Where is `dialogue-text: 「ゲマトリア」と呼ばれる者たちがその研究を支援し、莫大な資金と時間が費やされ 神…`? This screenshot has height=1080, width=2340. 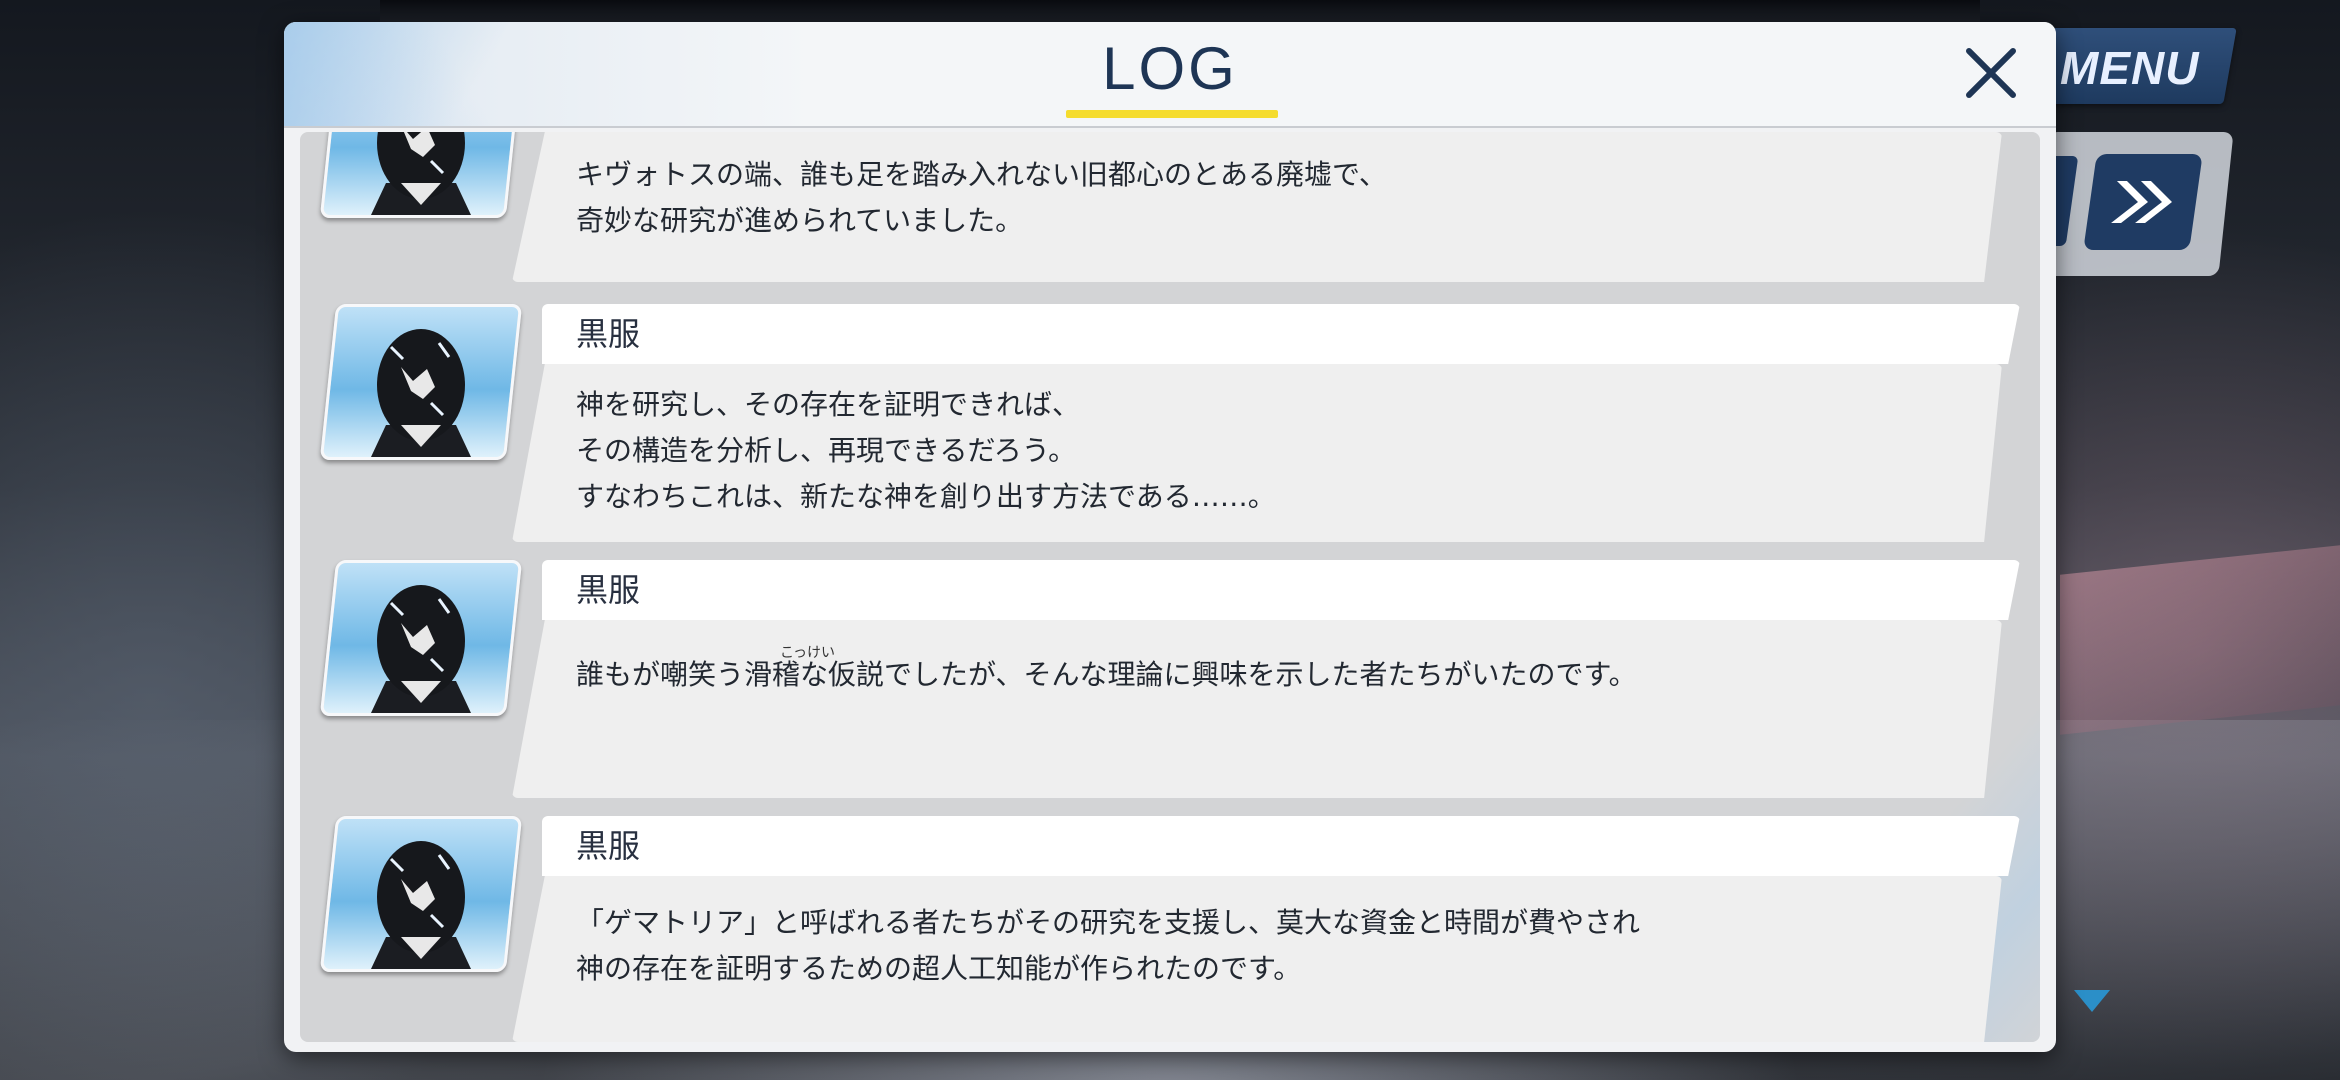
dialogue-text: 「ゲマトリア」と呼ばれる者たちがその研究を支援し、莫大な資金と時間が費やされ 神… is located at coordinates (1108, 945).